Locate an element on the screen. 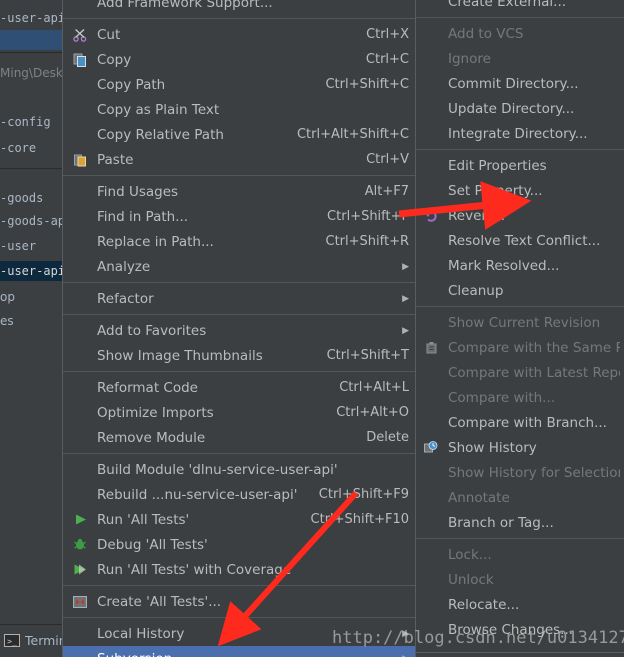 The height and width of the screenshot is (657, 624). menu-item-add-to-favorites: Add to Favorites ▶ is located at coordinates (239, 330).